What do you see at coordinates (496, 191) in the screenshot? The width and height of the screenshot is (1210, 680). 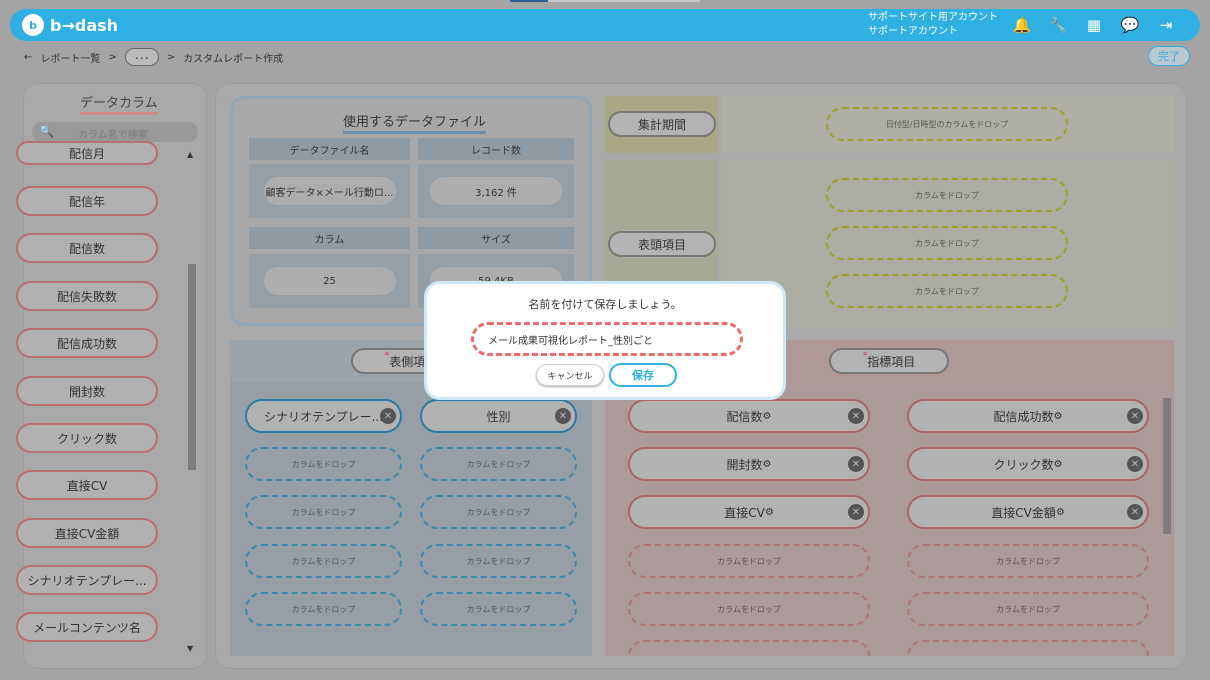 I see `records-value: 3,162 件` at bounding box center [496, 191].